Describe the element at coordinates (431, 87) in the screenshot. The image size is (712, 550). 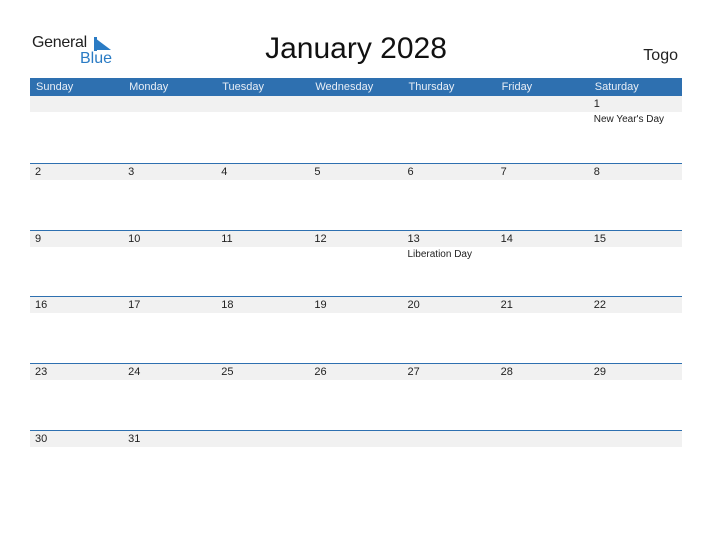
I see `weekday-thursday: Thursday` at that location.